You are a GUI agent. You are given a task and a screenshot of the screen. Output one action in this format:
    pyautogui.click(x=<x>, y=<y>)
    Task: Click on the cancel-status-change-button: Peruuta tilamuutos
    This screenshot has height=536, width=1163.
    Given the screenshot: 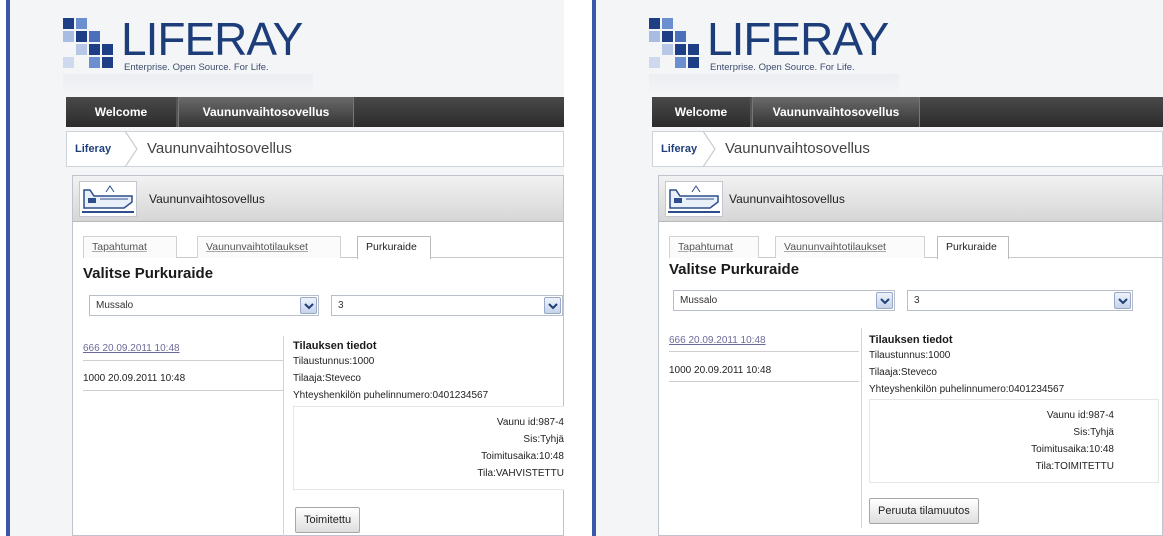 What is the action you would take?
    pyautogui.click(x=924, y=511)
    